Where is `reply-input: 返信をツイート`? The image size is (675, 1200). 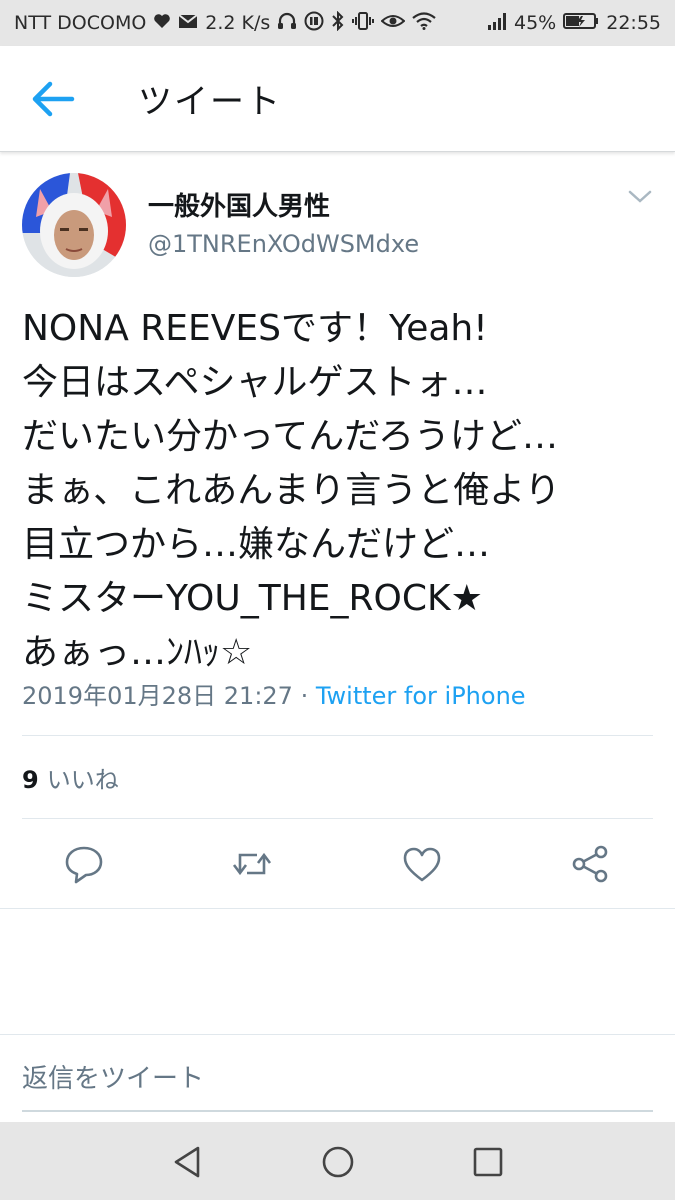 reply-input: 返信をツイート is located at coordinates (337, 1084).